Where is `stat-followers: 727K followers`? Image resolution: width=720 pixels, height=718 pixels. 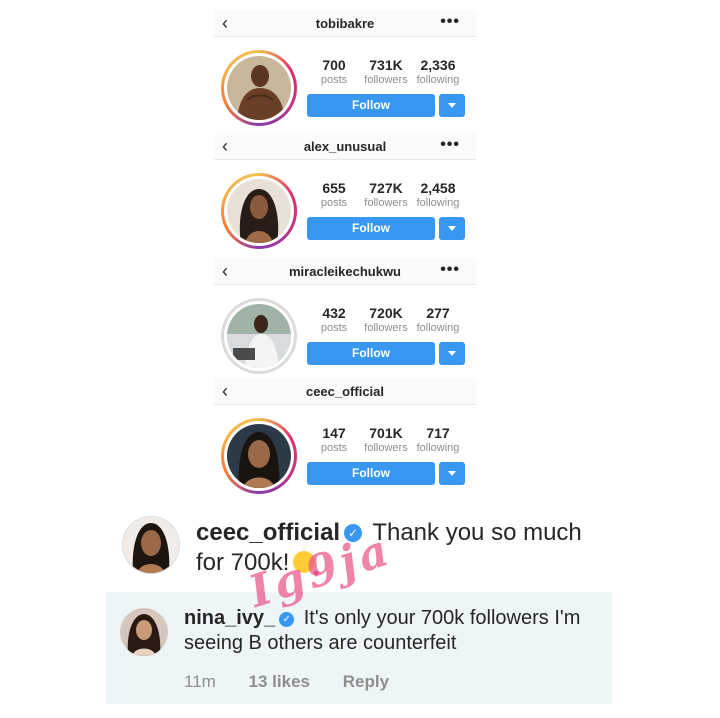 stat-followers: 727K followers is located at coordinates (386, 194).